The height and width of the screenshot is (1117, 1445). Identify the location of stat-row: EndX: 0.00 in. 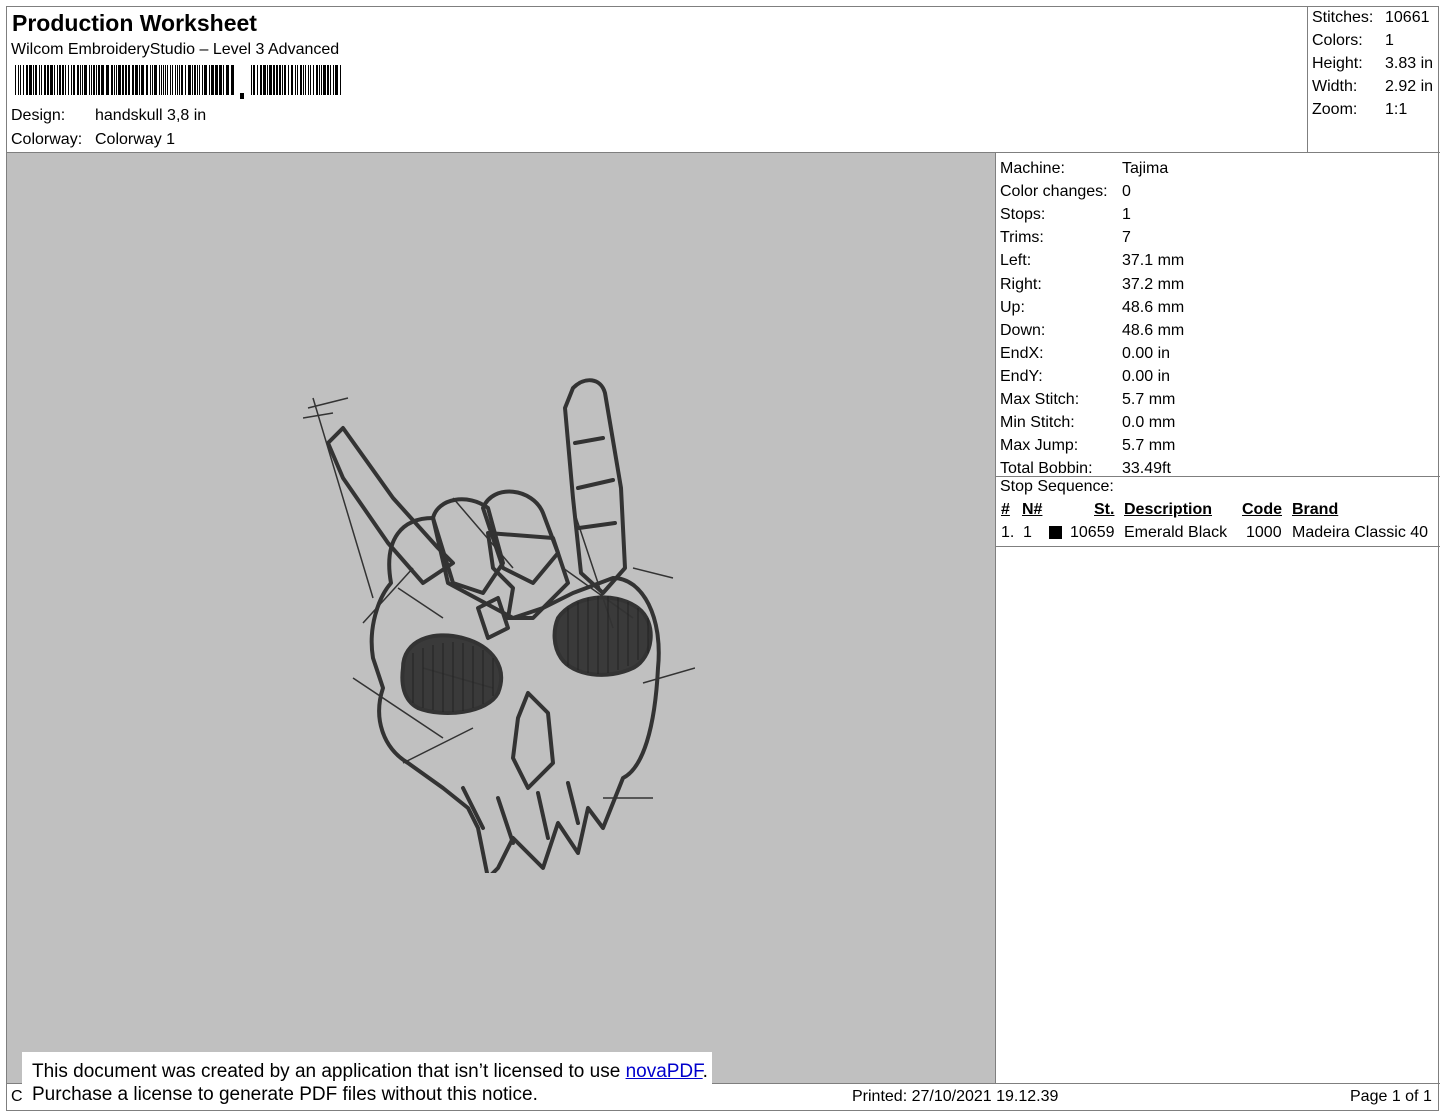
(1085, 353).